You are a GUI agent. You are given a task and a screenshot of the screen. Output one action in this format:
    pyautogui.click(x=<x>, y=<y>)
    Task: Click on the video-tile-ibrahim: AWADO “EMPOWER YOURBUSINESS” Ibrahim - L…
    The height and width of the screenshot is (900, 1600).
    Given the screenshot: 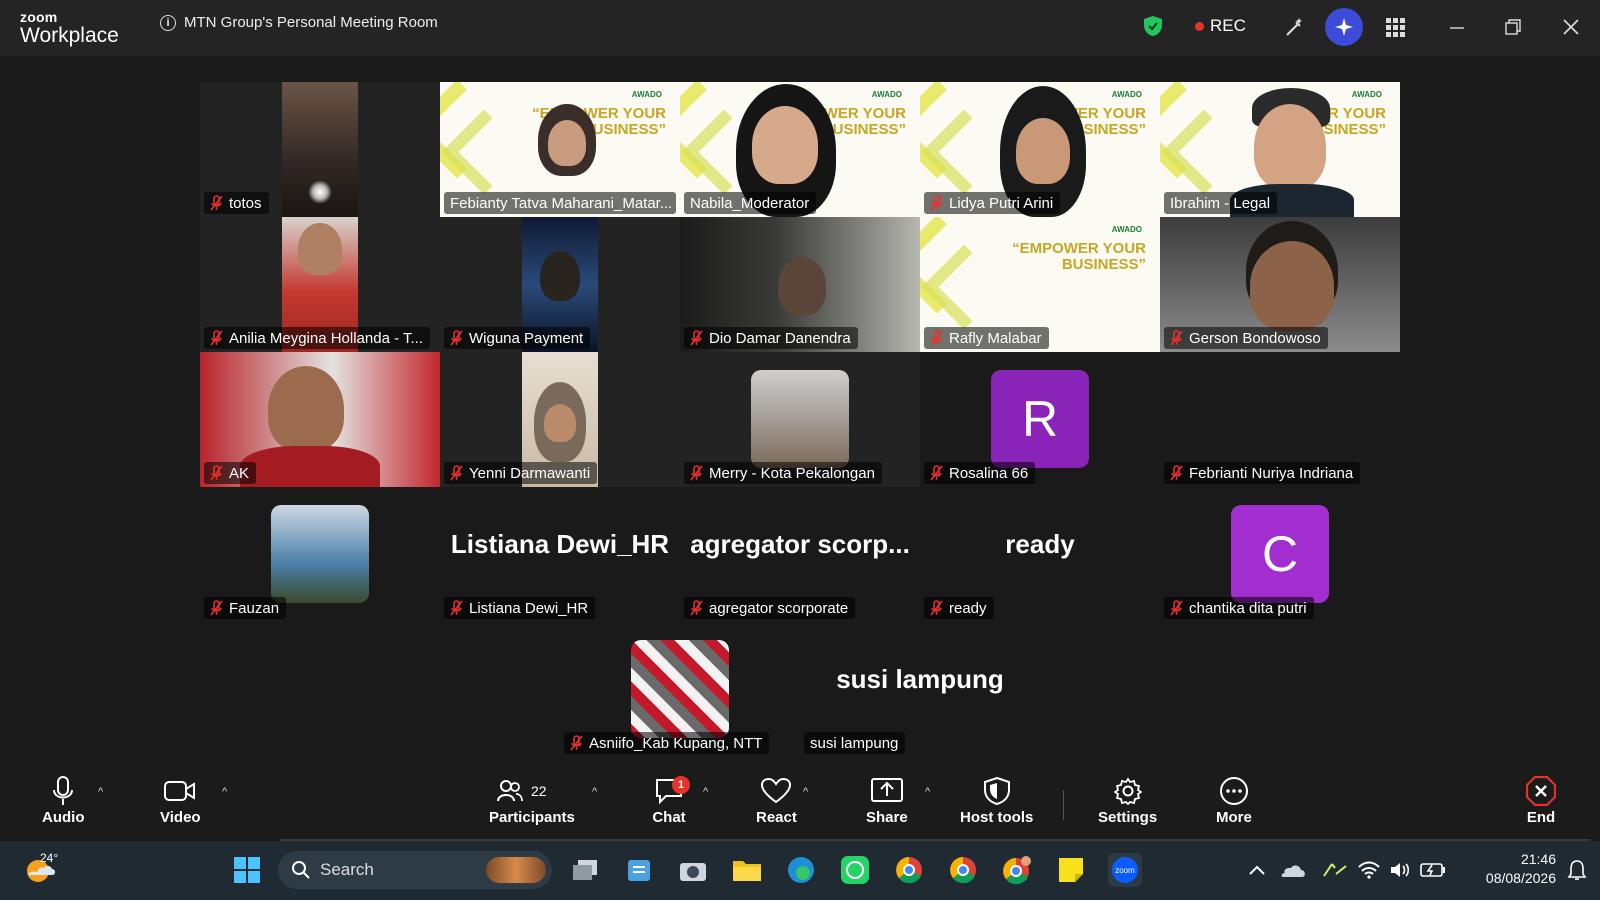 What is the action you would take?
    pyautogui.click(x=1280, y=149)
    